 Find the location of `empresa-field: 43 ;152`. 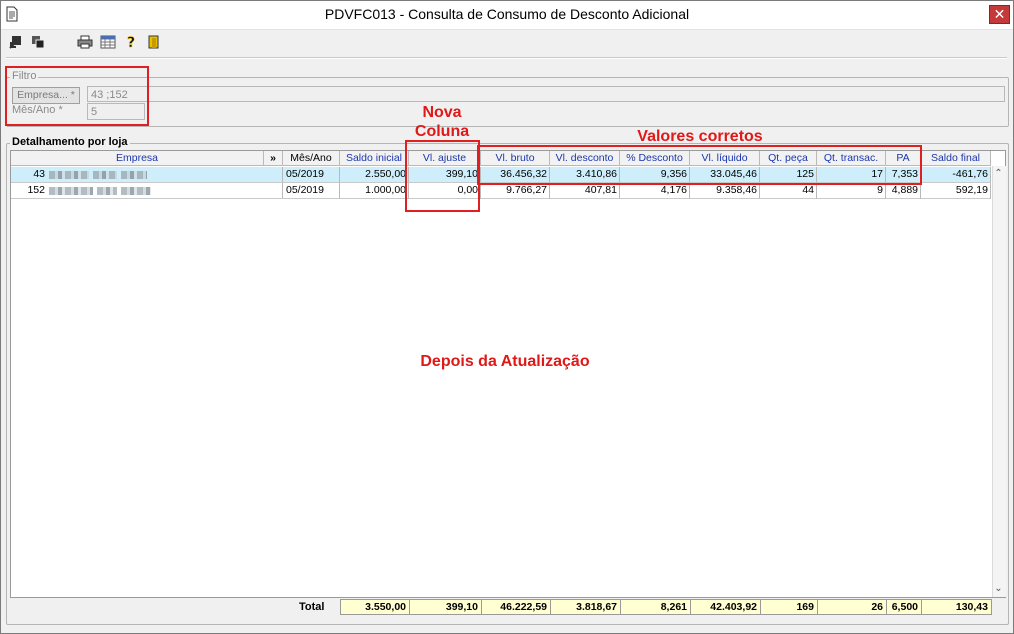

empresa-field: 43 ;152 is located at coordinates (546, 94).